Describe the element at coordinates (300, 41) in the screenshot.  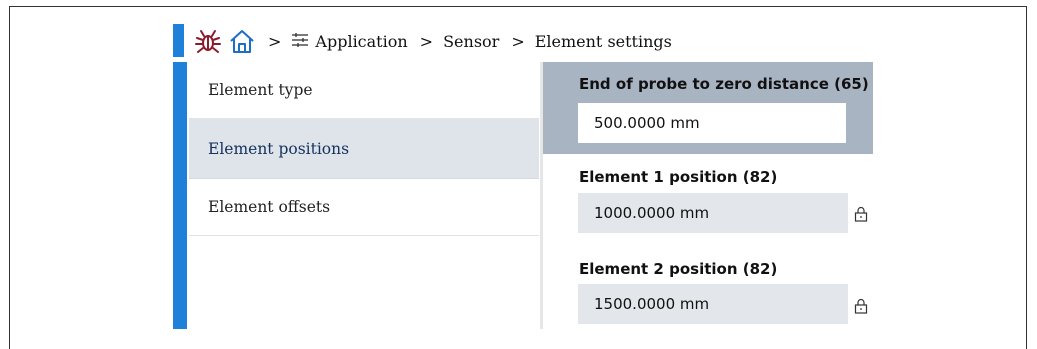
I see `settings-sliders-icon` at that location.